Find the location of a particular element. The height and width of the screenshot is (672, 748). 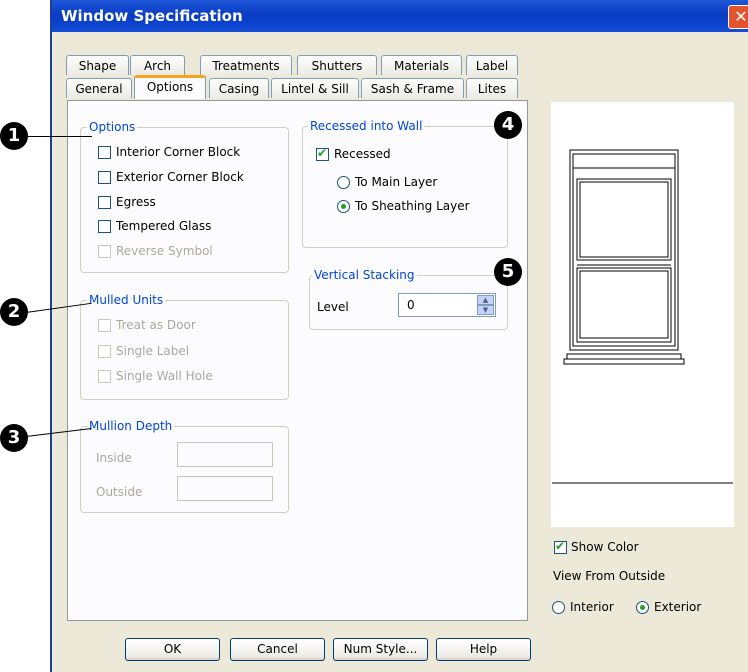

title-bar: Window Specification is located at coordinates (400, 16).